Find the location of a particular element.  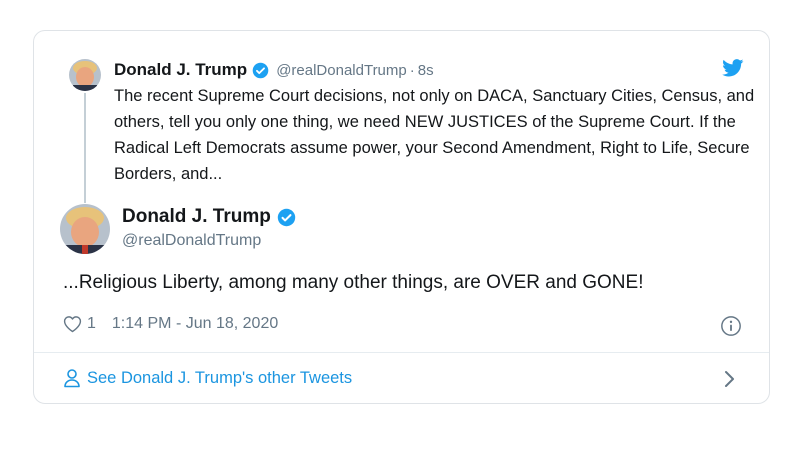

main-author-row: Donald J. Trump is located at coordinates (209, 217).